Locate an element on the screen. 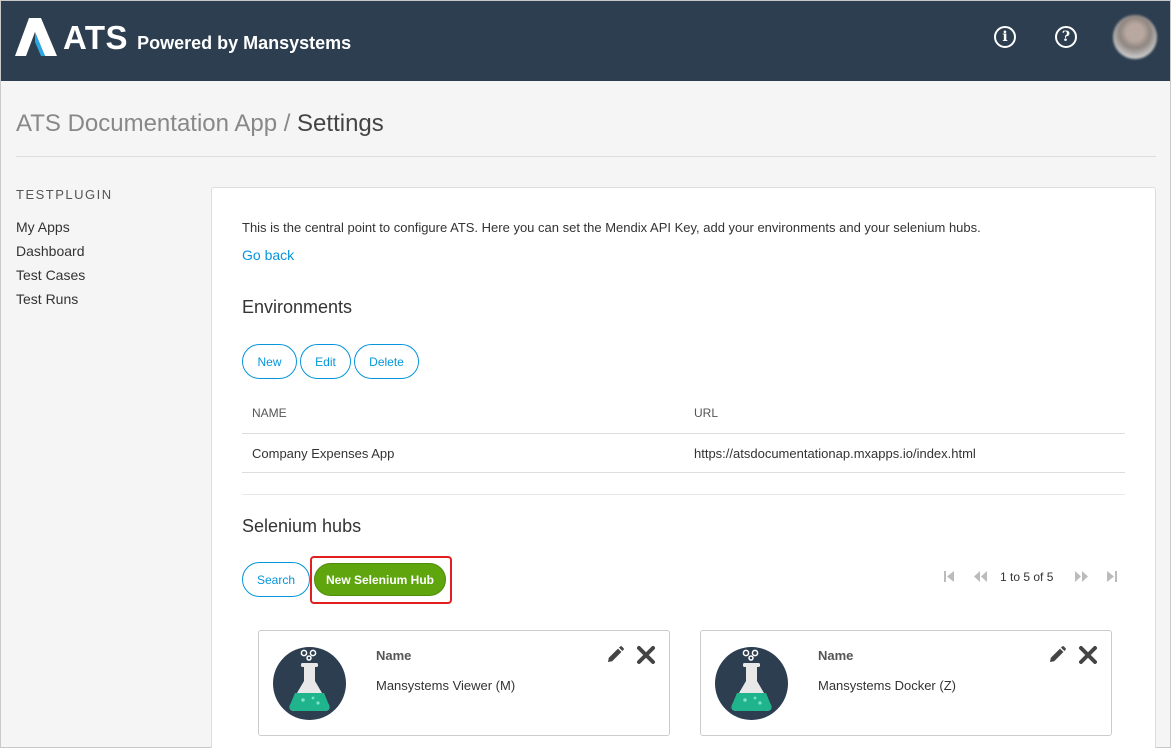 Image resolution: width=1171 pixels, height=748 pixels. ats-logo: ATS Powered by Mansystems is located at coordinates (183, 37).